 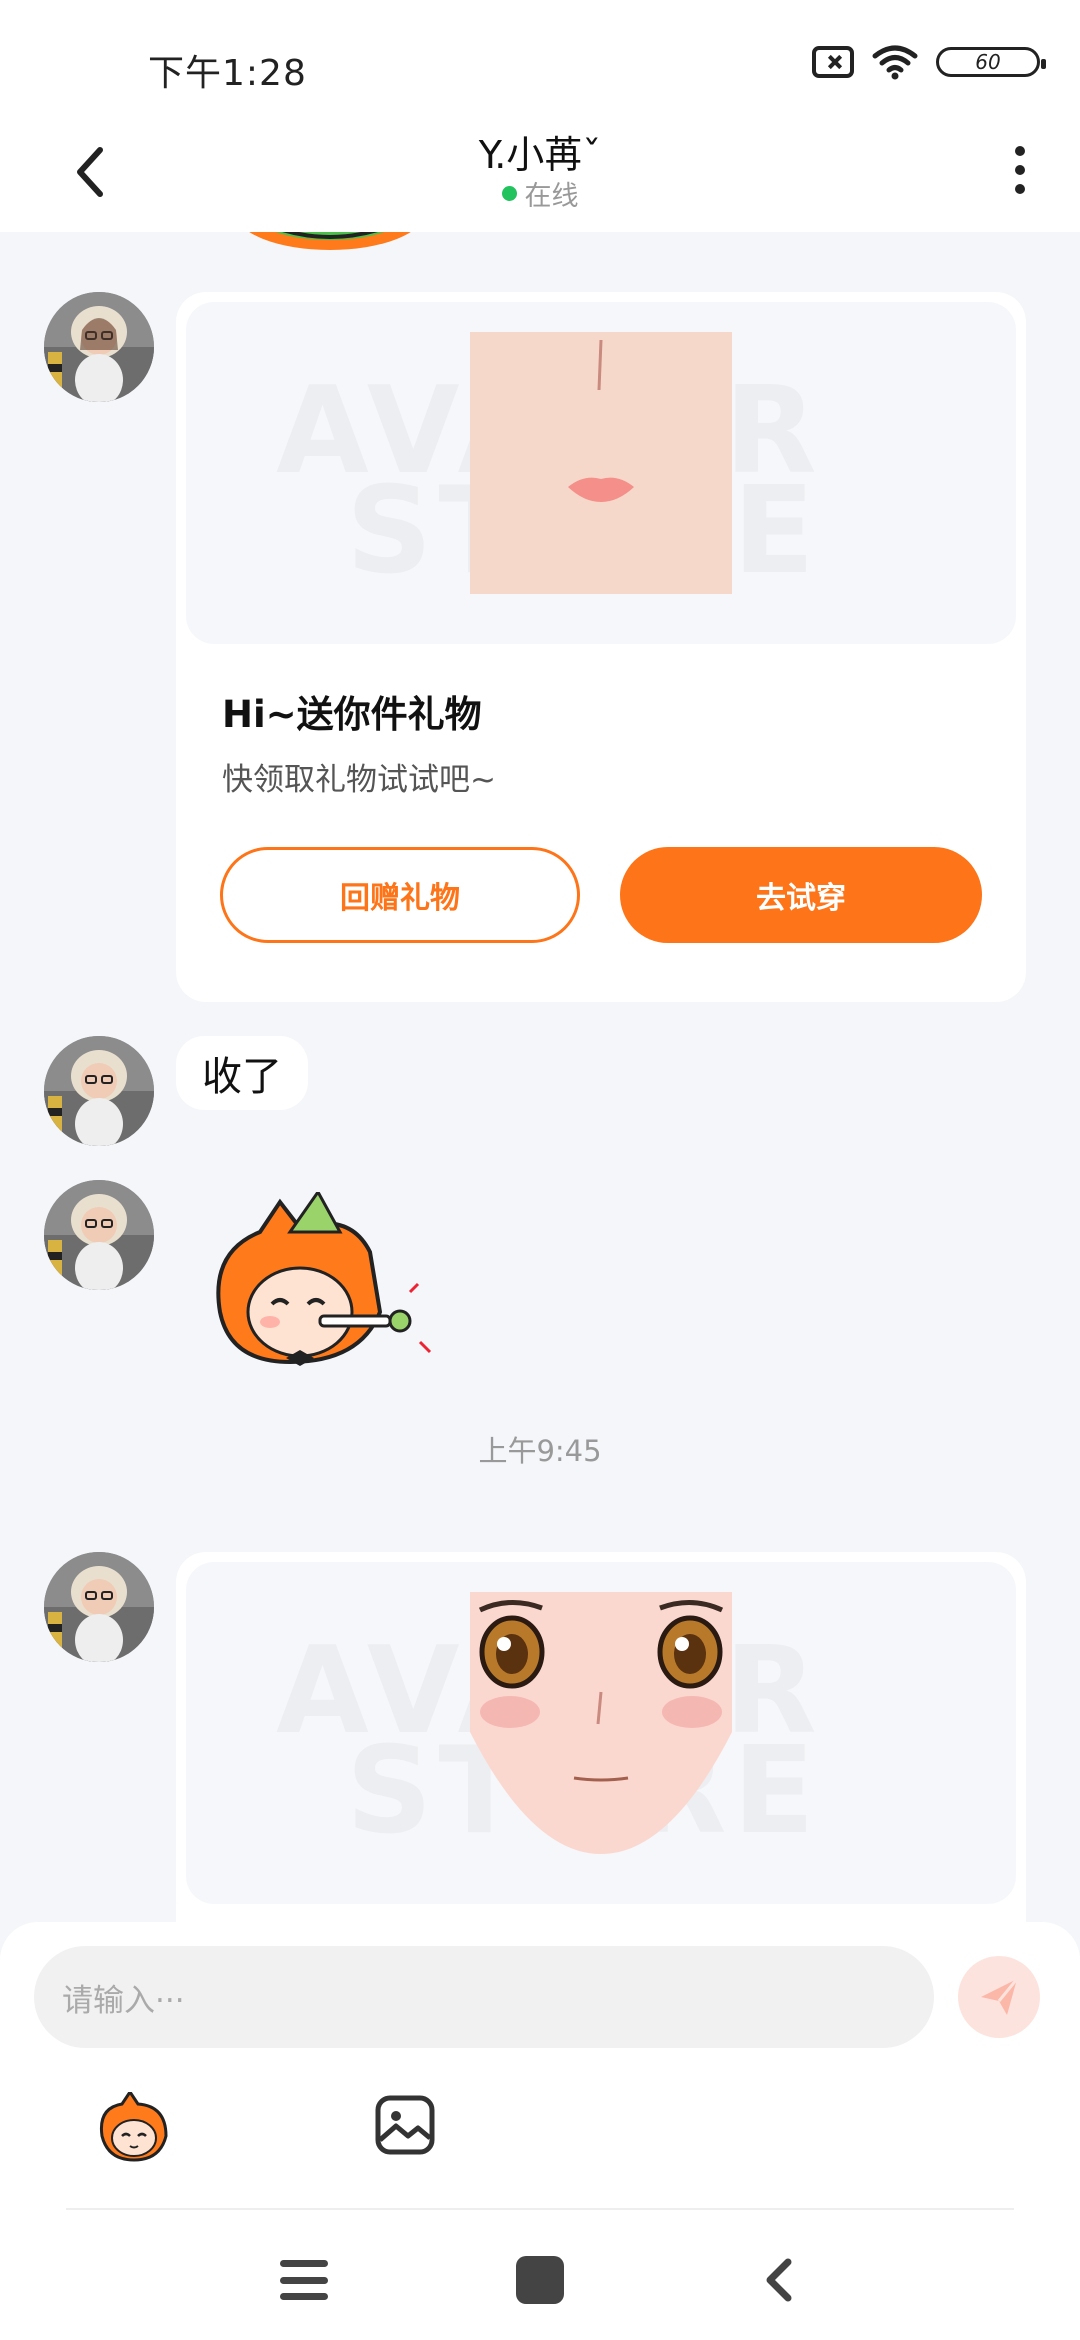 I want to click on recents-button, so click(x=304, y=2280).